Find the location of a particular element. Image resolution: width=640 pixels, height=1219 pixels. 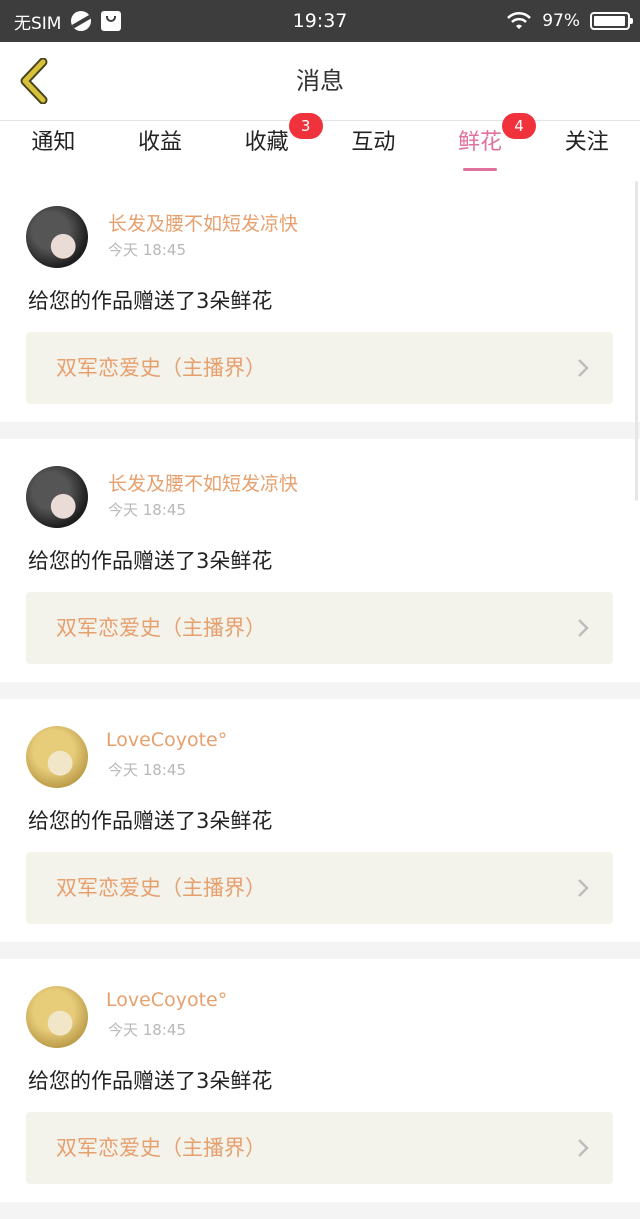

wifi-icon is located at coordinates (519, 21).